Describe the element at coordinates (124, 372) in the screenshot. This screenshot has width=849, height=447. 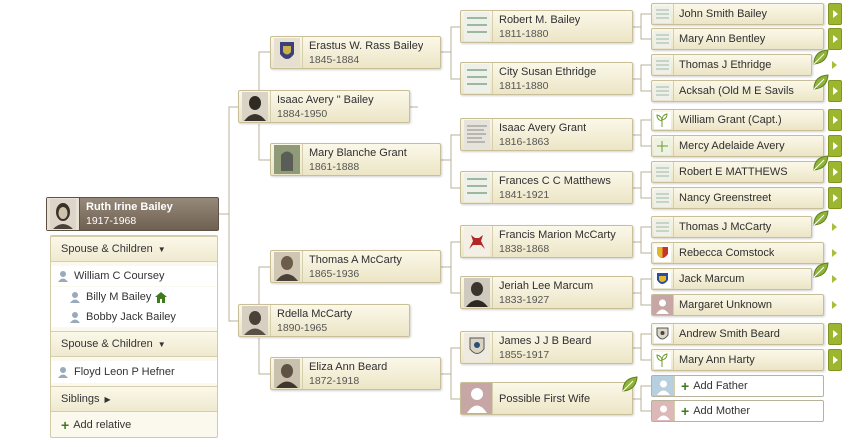
I see `spouse-name: Floyd Leon P Hefner` at that location.